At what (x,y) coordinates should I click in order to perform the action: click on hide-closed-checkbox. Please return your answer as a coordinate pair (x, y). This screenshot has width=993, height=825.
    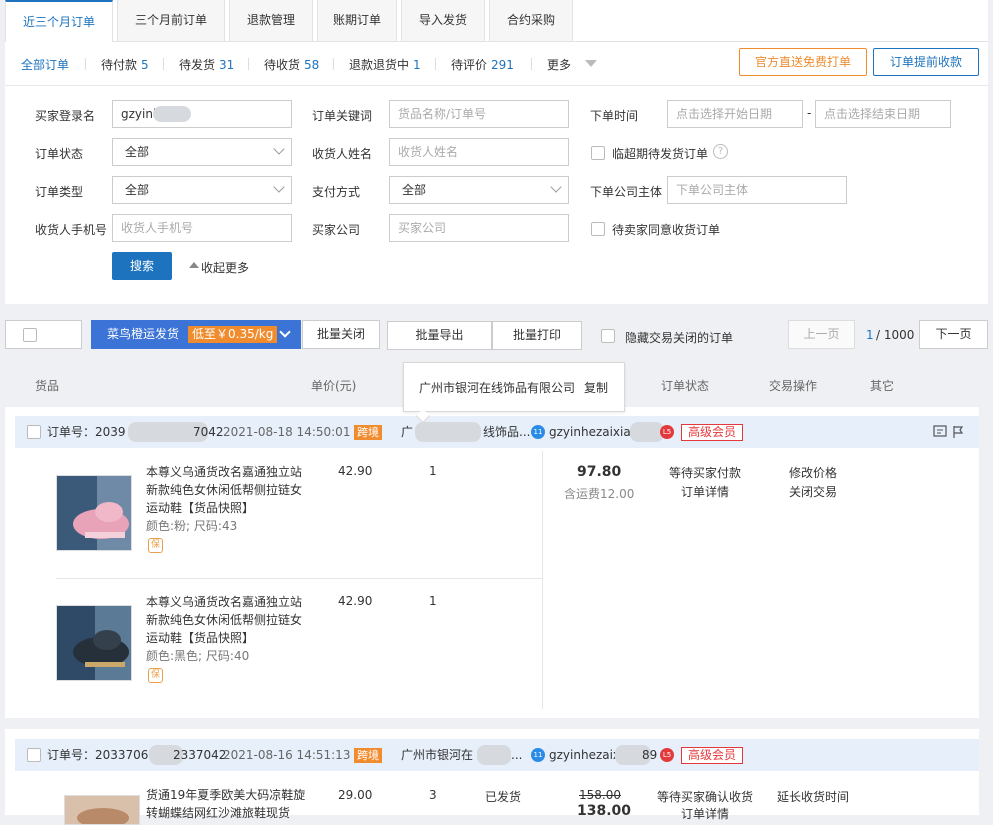
    Looking at the image, I should click on (608, 336).